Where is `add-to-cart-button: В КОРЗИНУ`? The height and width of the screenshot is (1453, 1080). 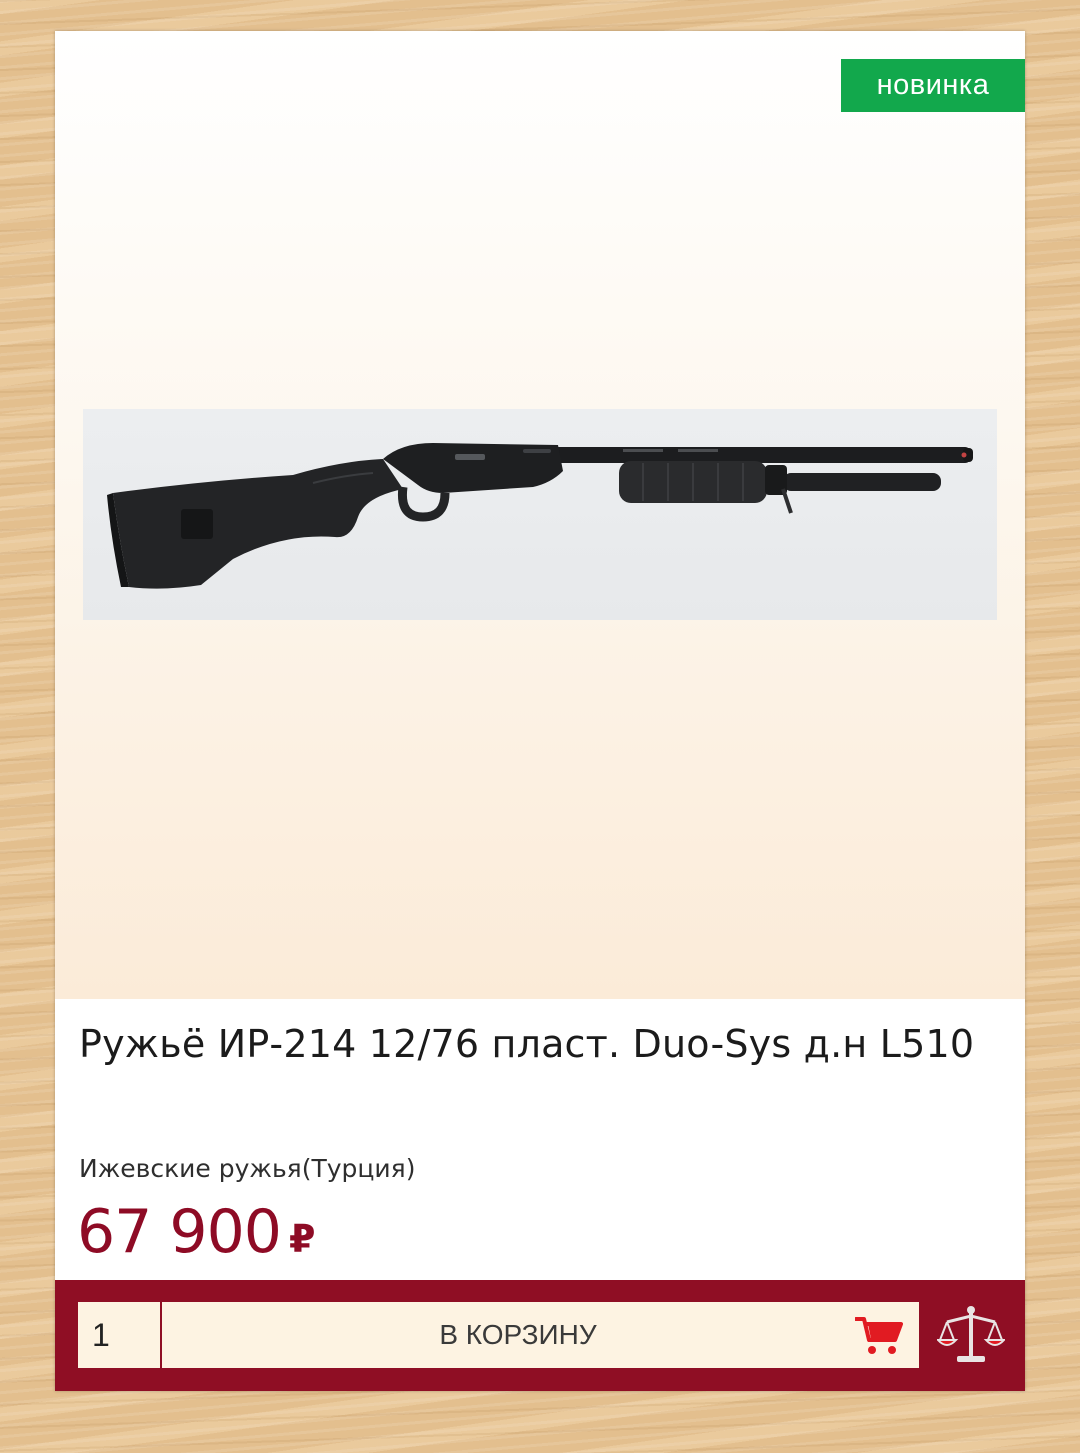
add-to-cart-button: В КОРЗИНУ is located at coordinates (540, 1335).